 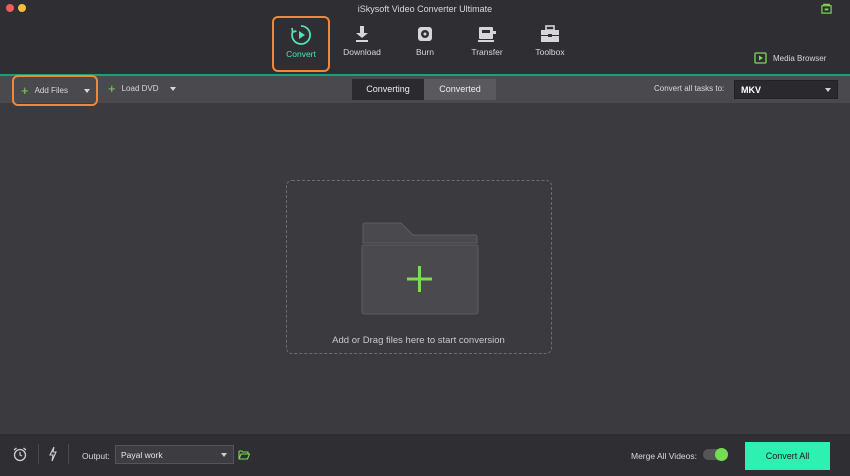 What do you see at coordinates (800, 58) in the screenshot?
I see `media-browser-label: Media Browser` at bounding box center [800, 58].